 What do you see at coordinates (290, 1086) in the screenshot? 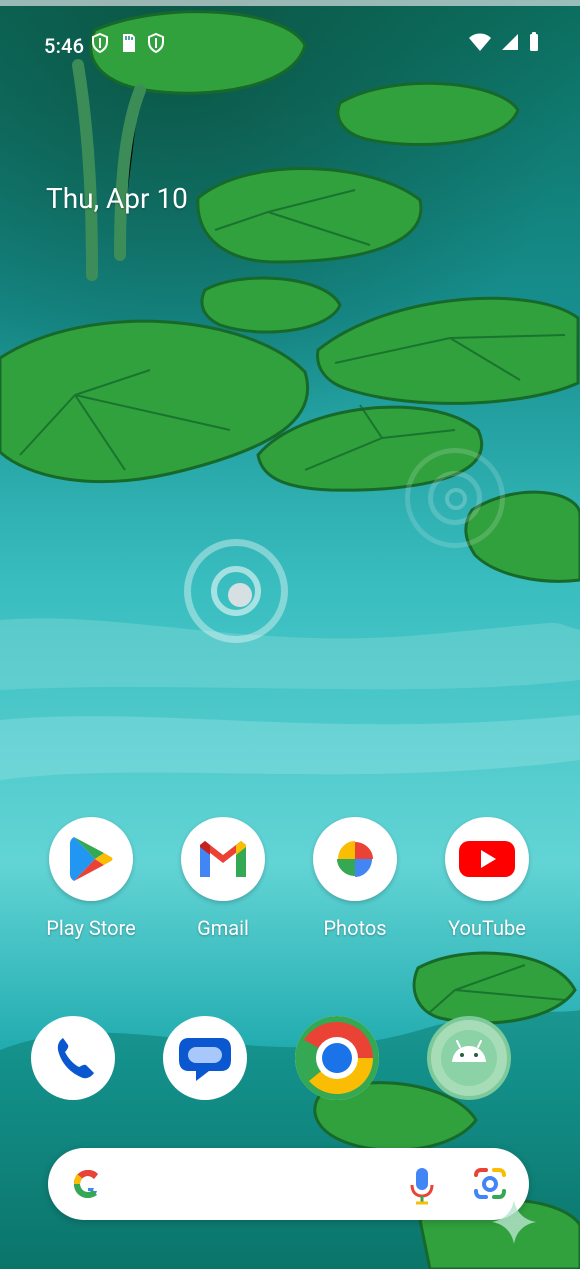
I see `app-dock` at bounding box center [290, 1086].